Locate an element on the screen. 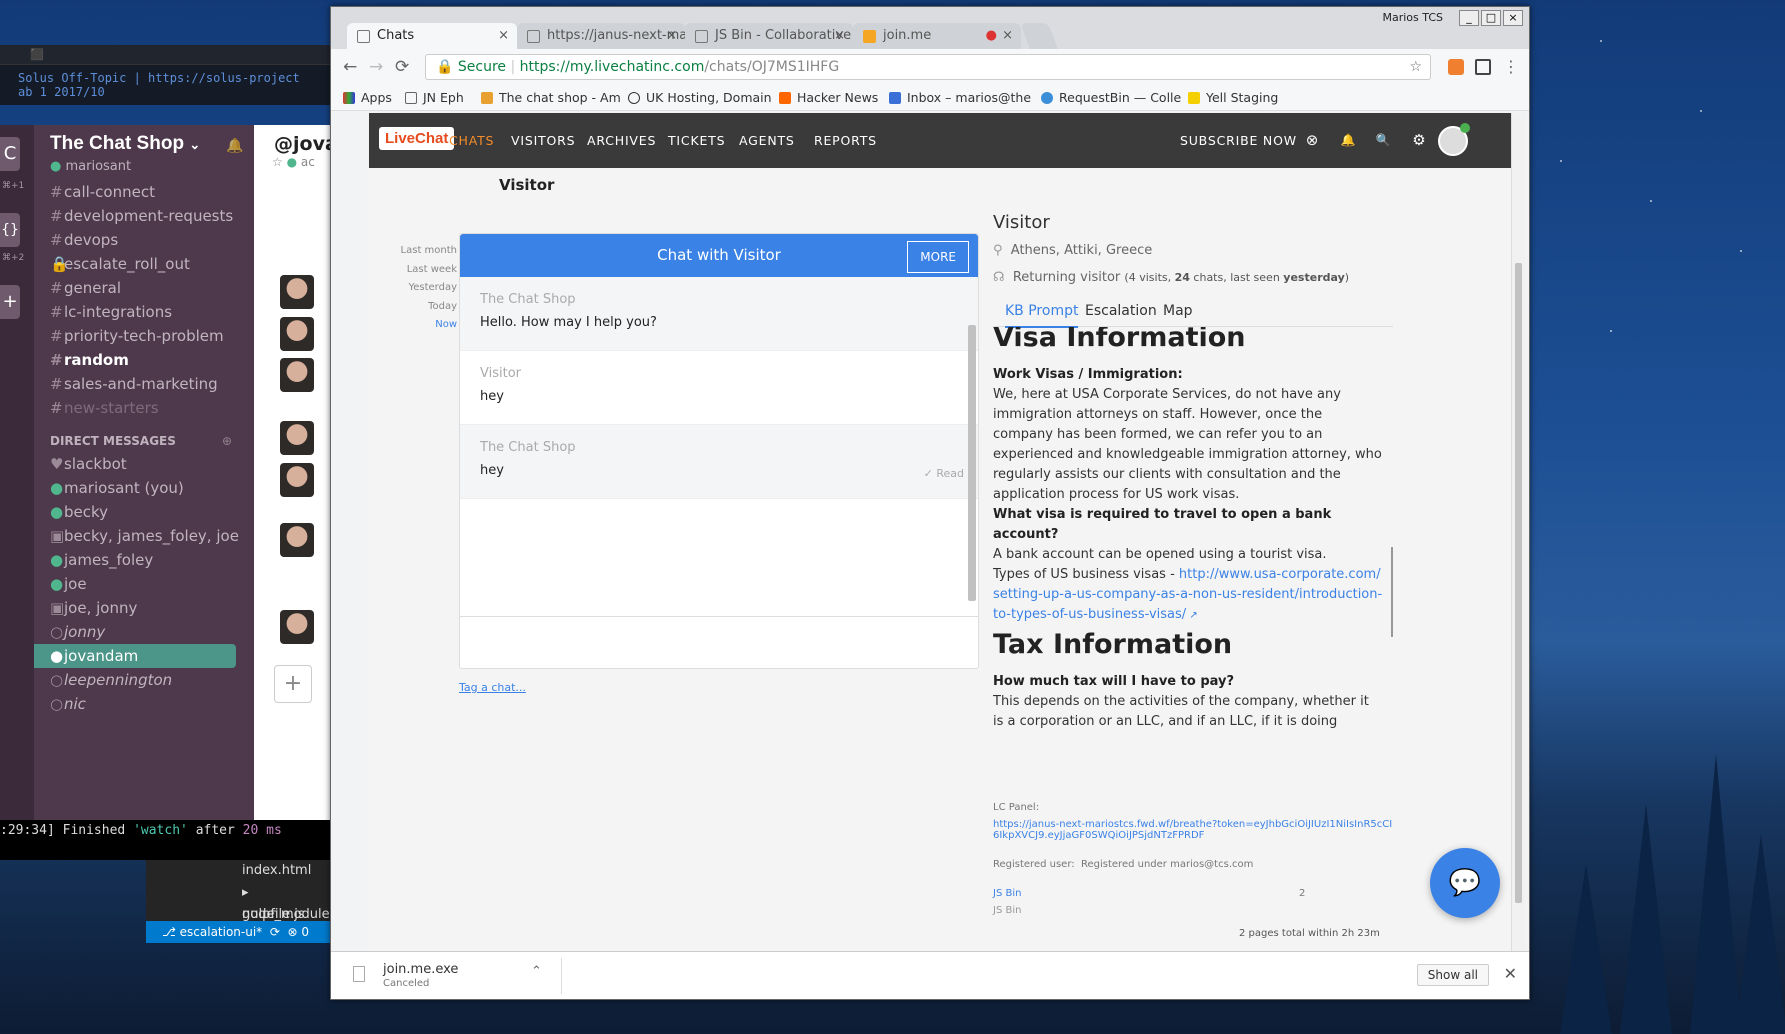 This screenshot has height=1034, width=1785. tab-kb-prompt: KB Prompt is located at coordinates (1042, 315).